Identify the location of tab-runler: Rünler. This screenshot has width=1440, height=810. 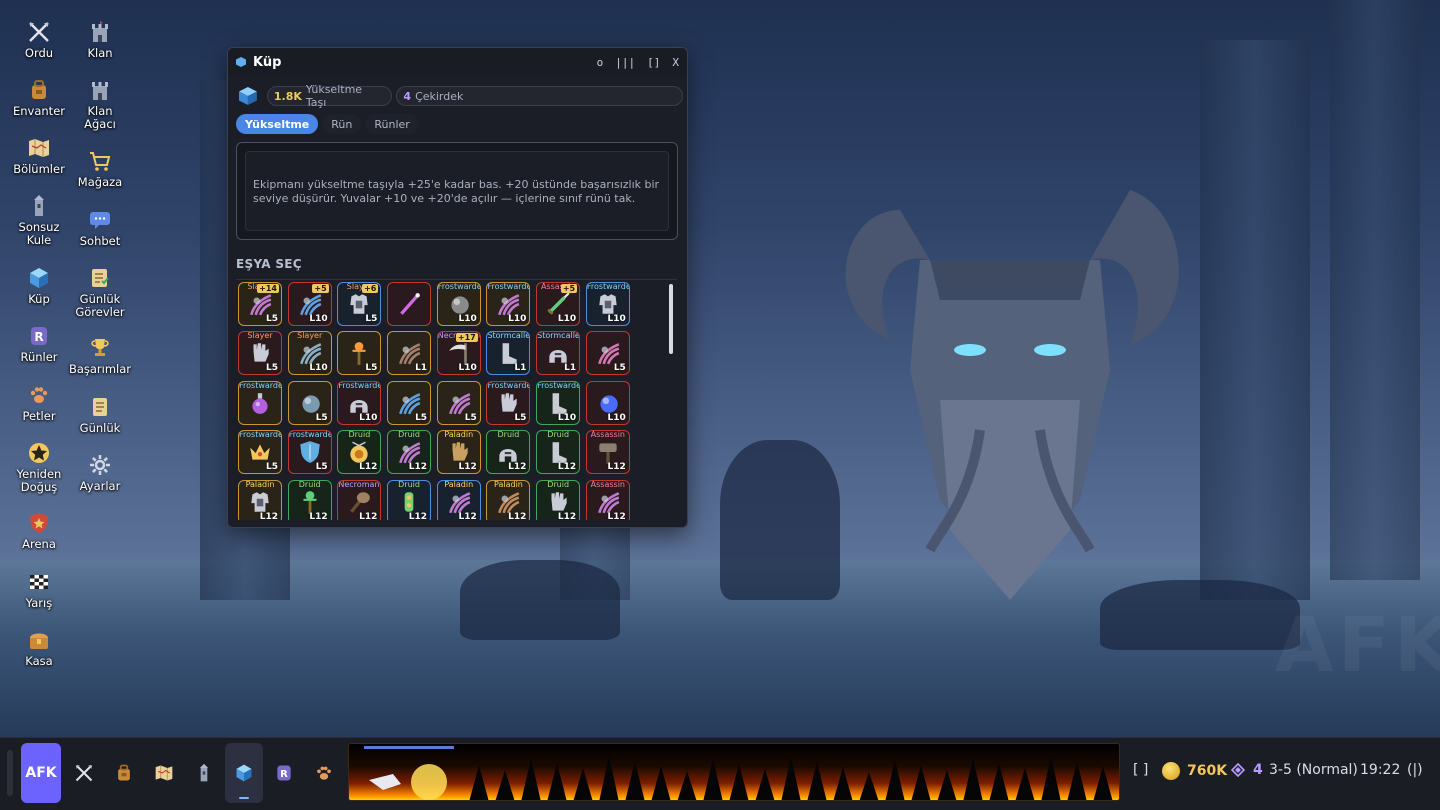
(392, 124).